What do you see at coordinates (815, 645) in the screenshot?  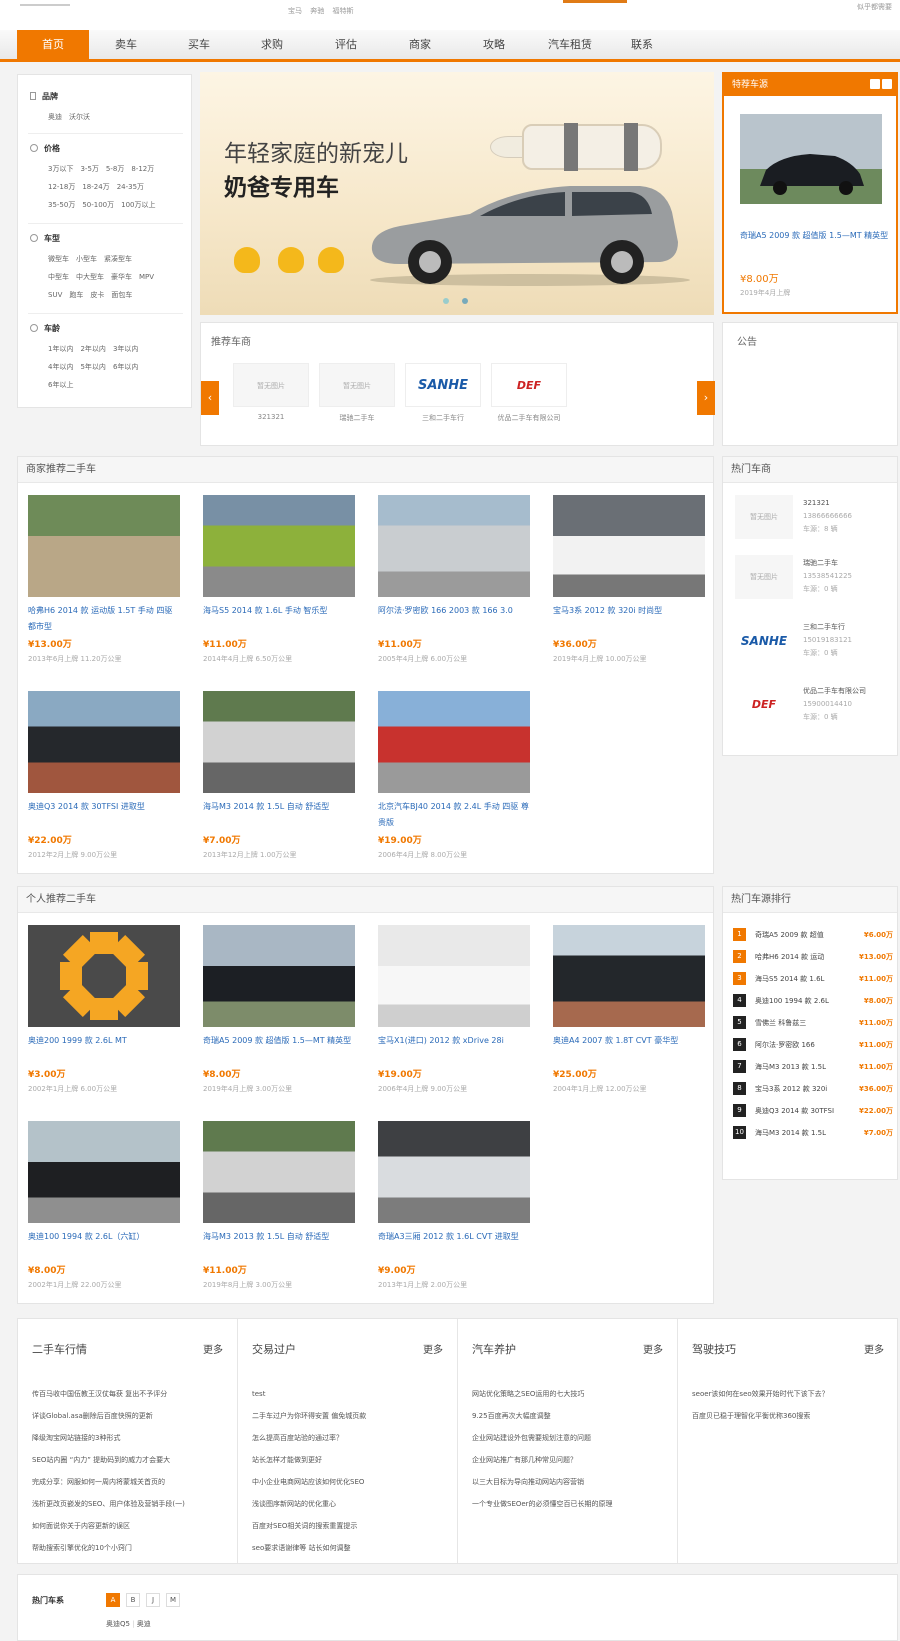 I see `hot-dealer-row: SANHE 三和二手车行 15019183121 车源：0 辆` at bounding box center [815, 645].